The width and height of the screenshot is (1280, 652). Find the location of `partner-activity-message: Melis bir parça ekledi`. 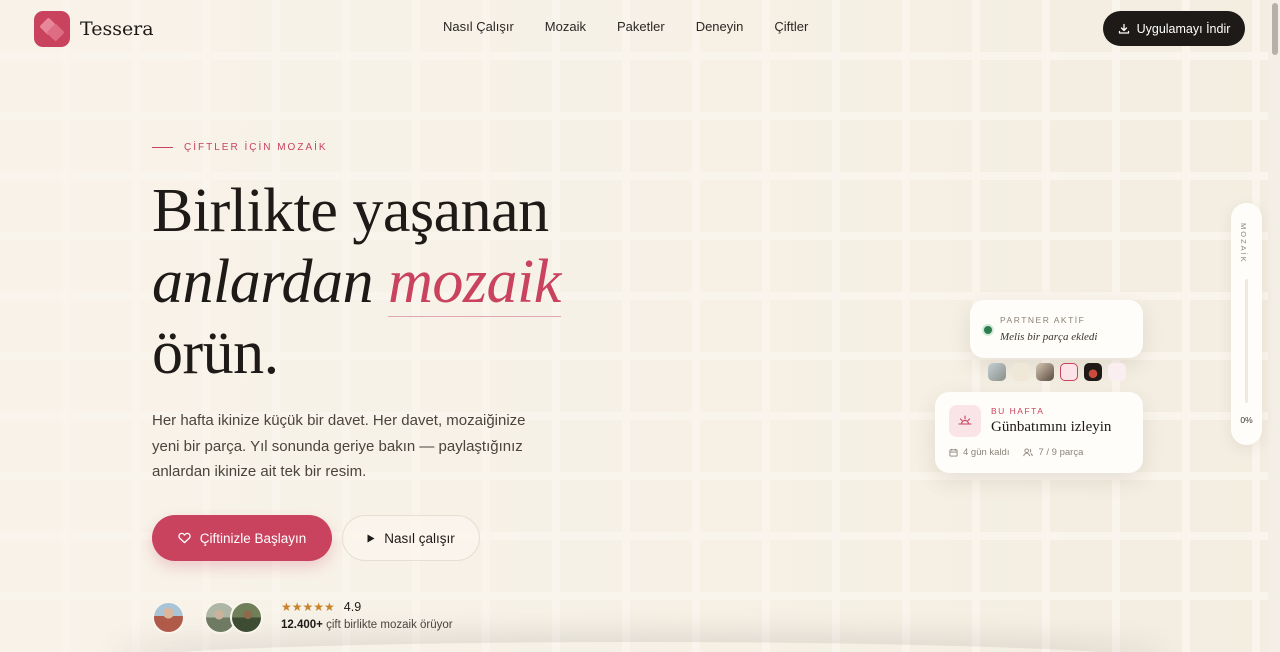

partner-activity-message: Melis bir parça ekledi is located at coordinates (1049, 337).